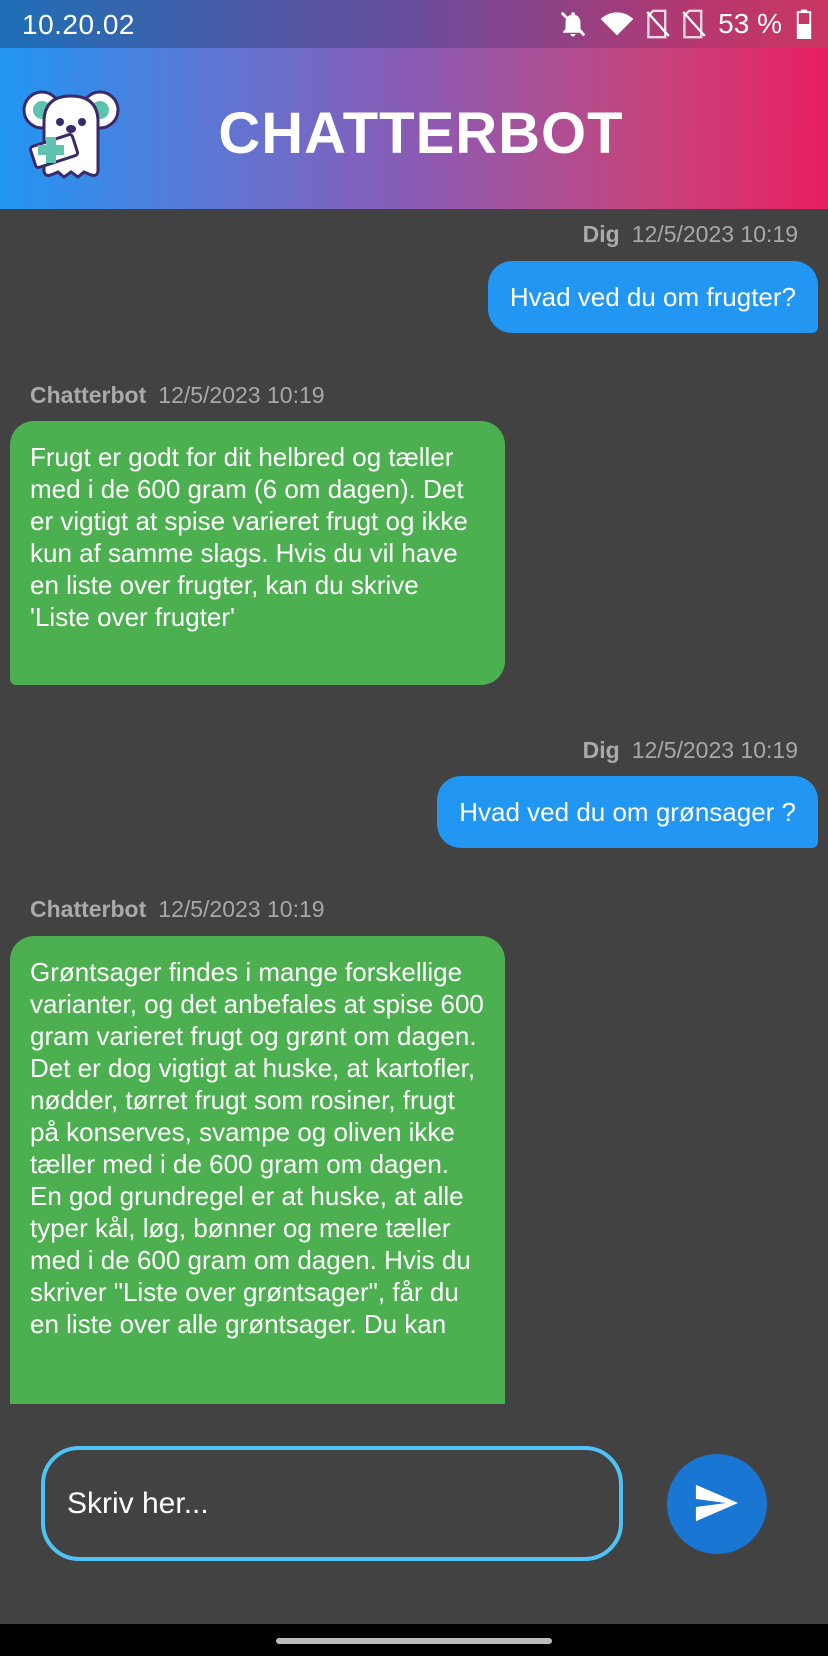 This screenshot has width=828, height=1656. Describe the element at coordinates (78, 24) in the screenshot. I see `status-time: 10.20.02` at that location.